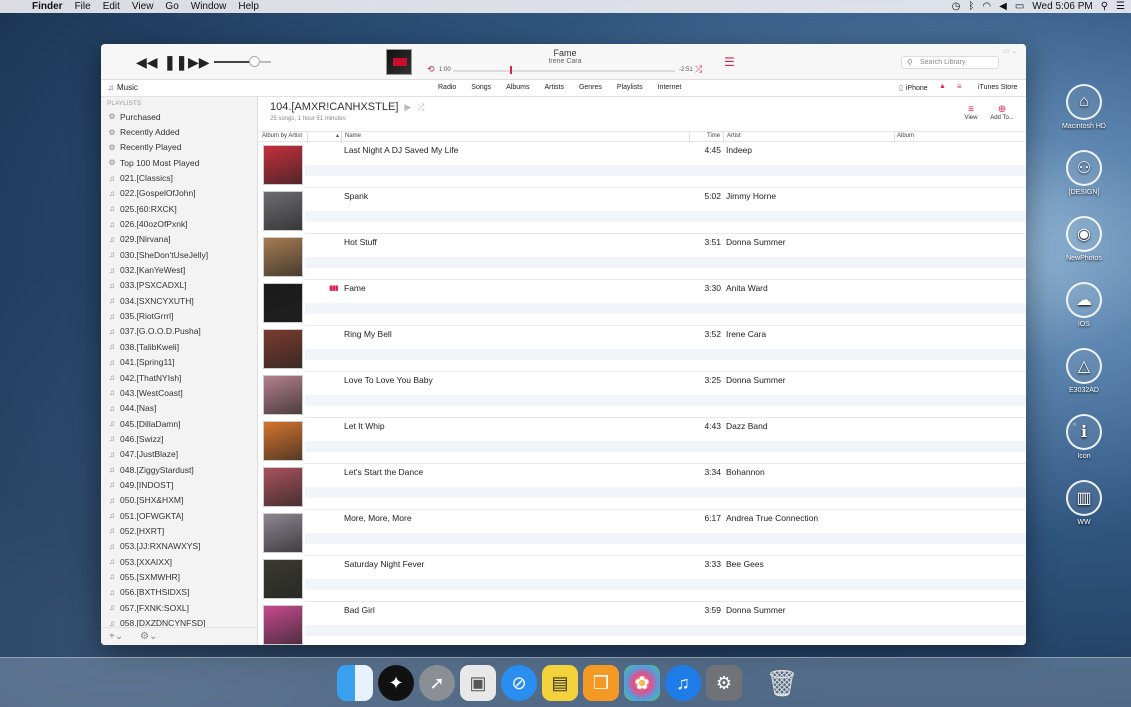 The height and width of the screenshot is (707, 1131). What do you see at coordinates (179, 223) in the screenshot?
I see `sidebar-playlist: ♫ 026.[40ozOfPxnk]` at bounding box center [179, 223].